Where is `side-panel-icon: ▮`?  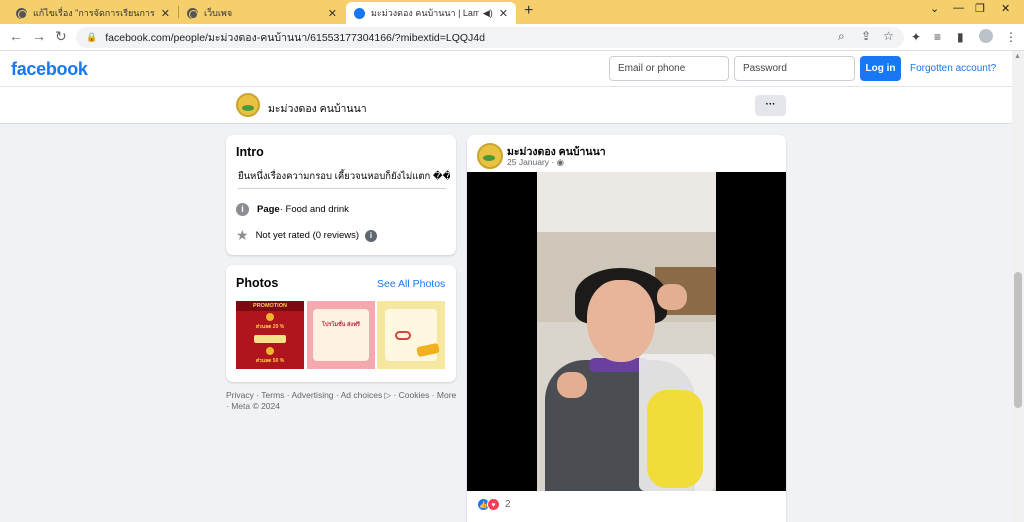
side-panel-icon: ▮ is located at coordinates (960, 37).